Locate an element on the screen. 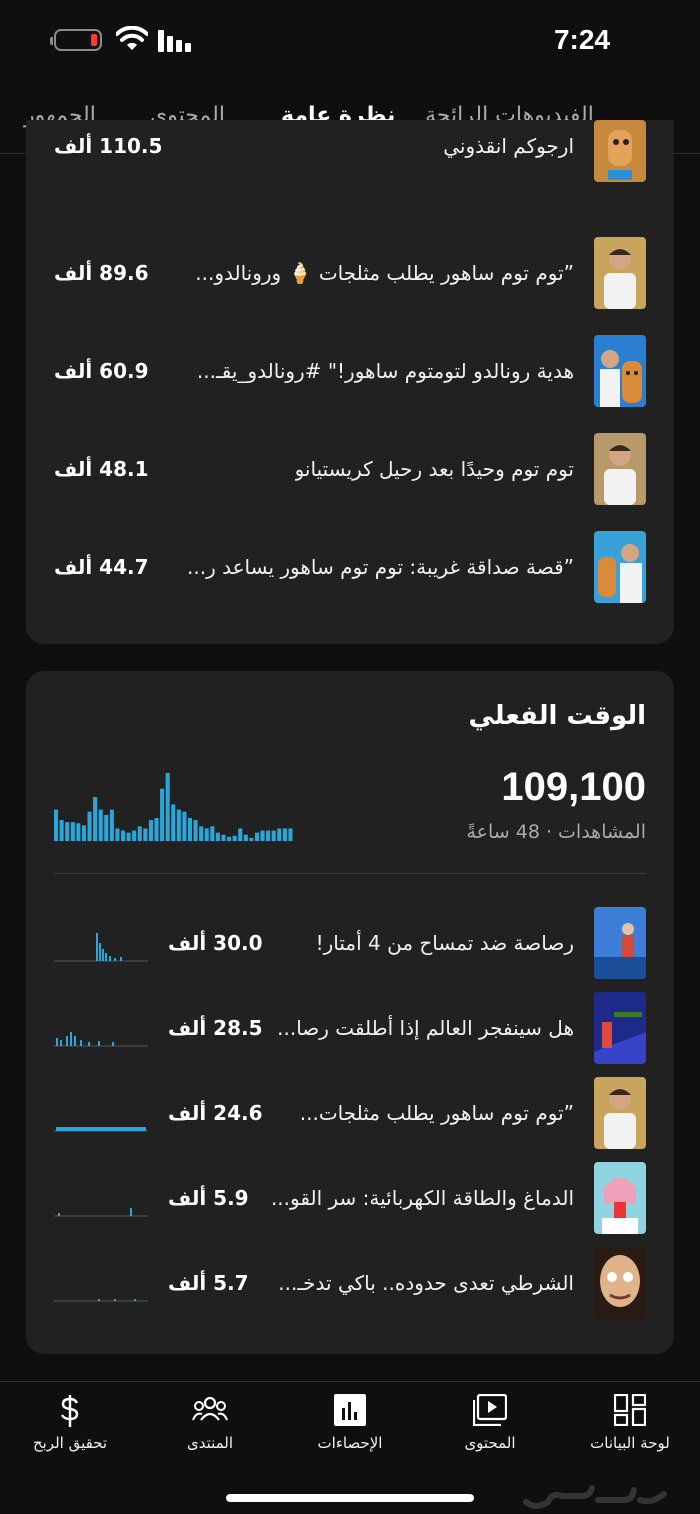 The height and width of the screenshot is (1514, 700). realtime-video-row: الشرطي تعدى حدوده.. باكي تدخـ... 5.7 ألف is located at coordinates (350, 1283).